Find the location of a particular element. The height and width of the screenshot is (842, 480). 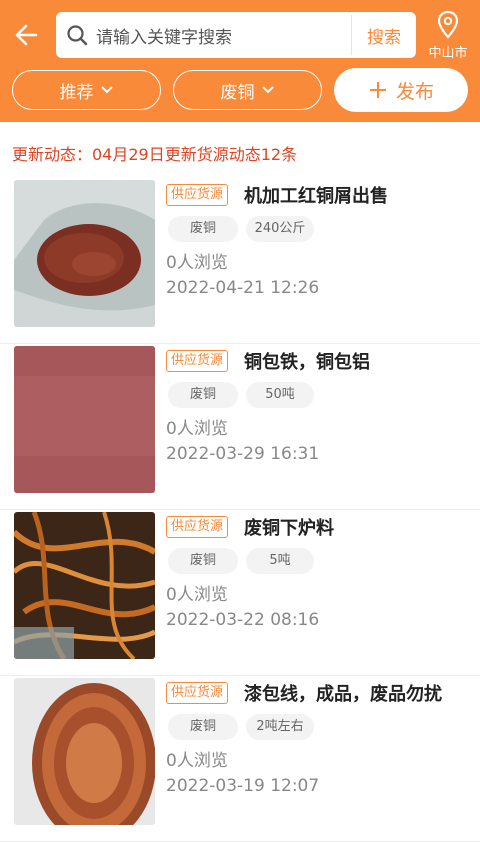

quantity-chip: 2吨左右 is located at coordinates (280, 727).